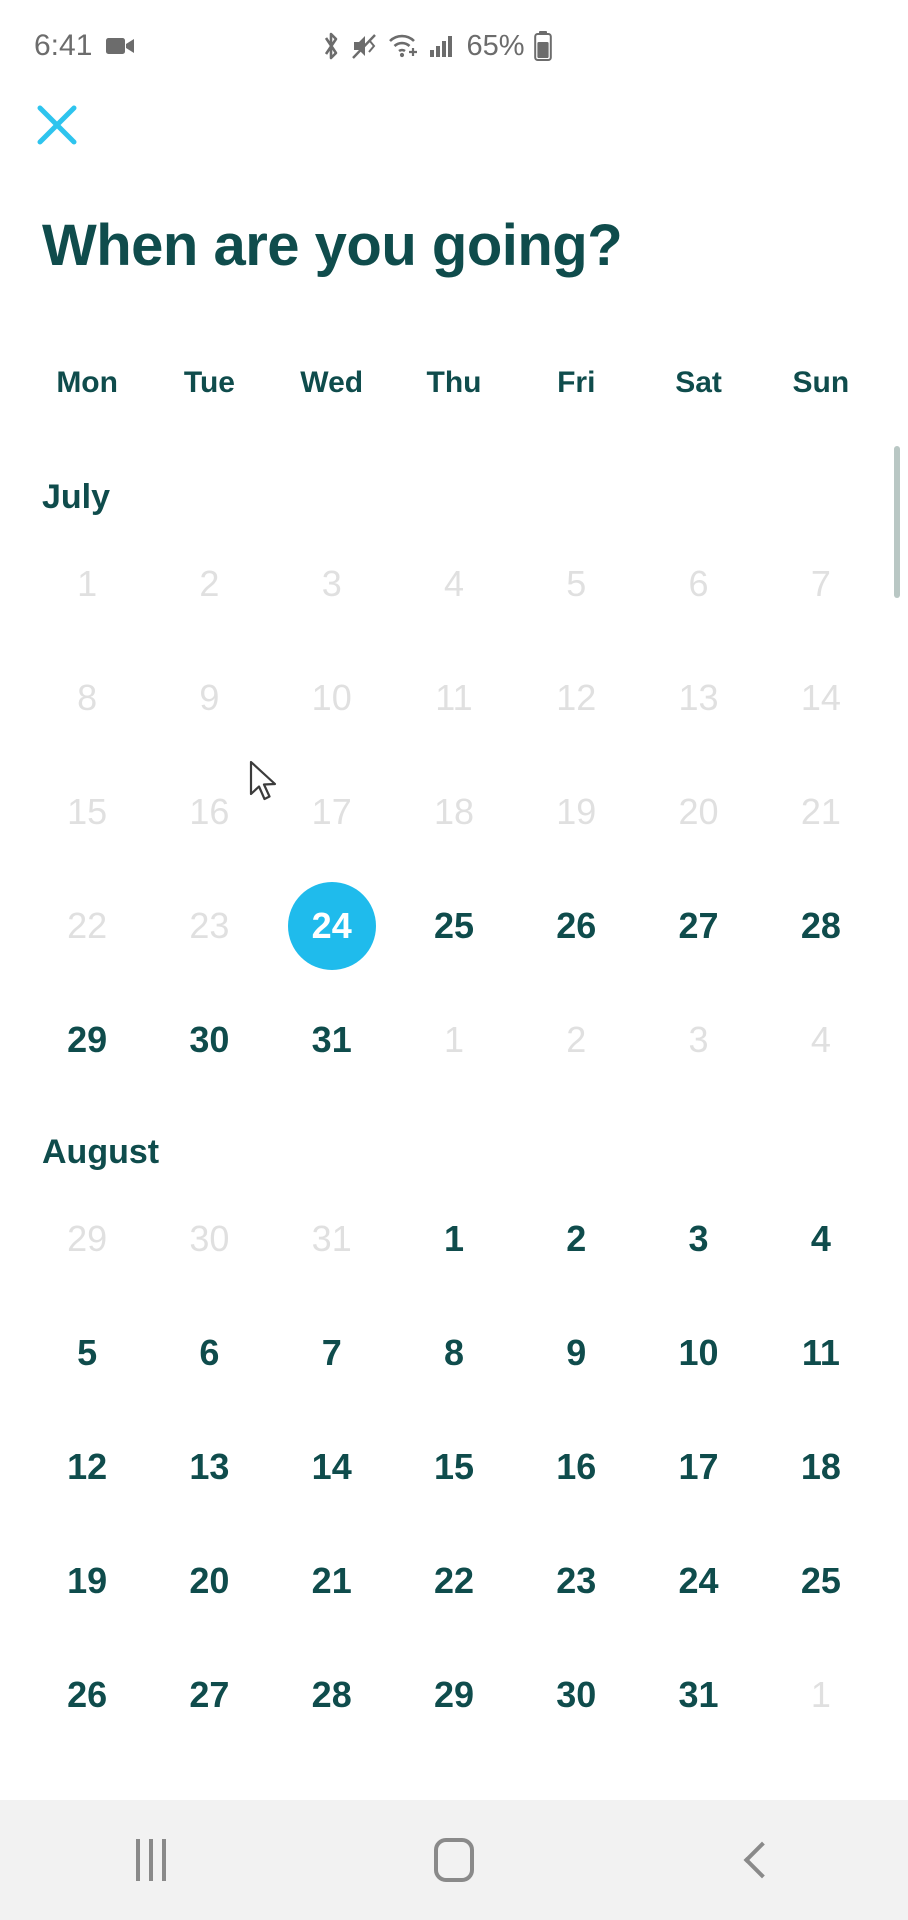 The height and width of the screenshot is (1920, 908). What do you see at coordinates (331, 697) in the screenshot?
I see `calendar-day-number: 10` at bounding box center [331, 697].